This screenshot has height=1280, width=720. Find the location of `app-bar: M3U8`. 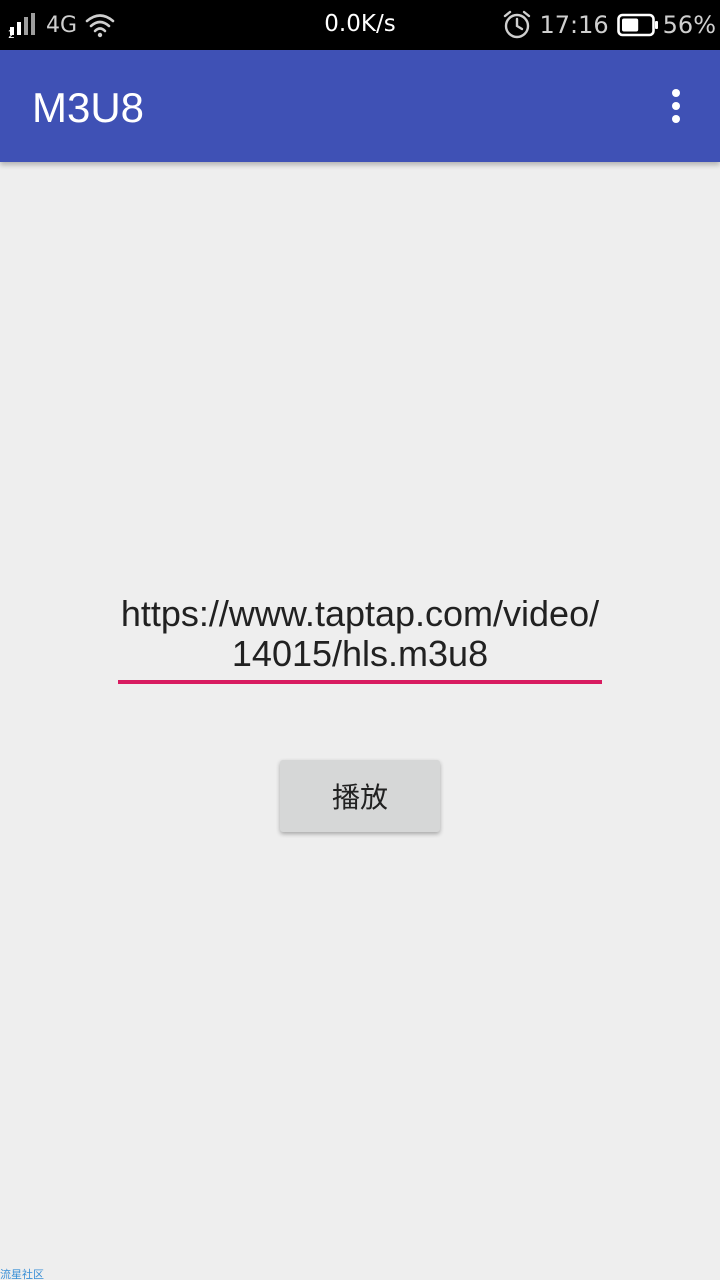

app-bar: M3U8 is located at coordinates (360, 106).